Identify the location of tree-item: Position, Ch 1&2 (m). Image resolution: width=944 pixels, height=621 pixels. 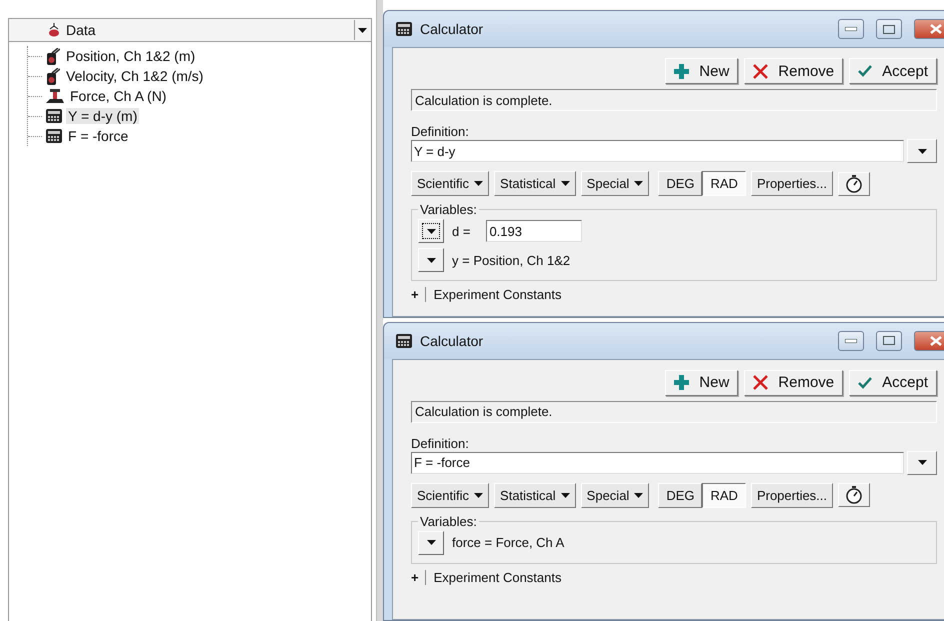
(131, 56).